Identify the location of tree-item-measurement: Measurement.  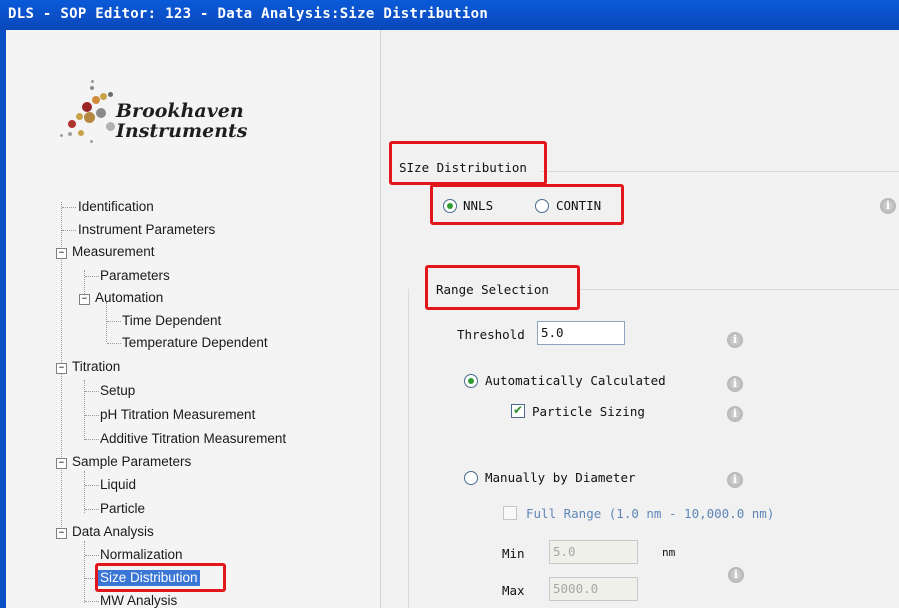
(113, 252).